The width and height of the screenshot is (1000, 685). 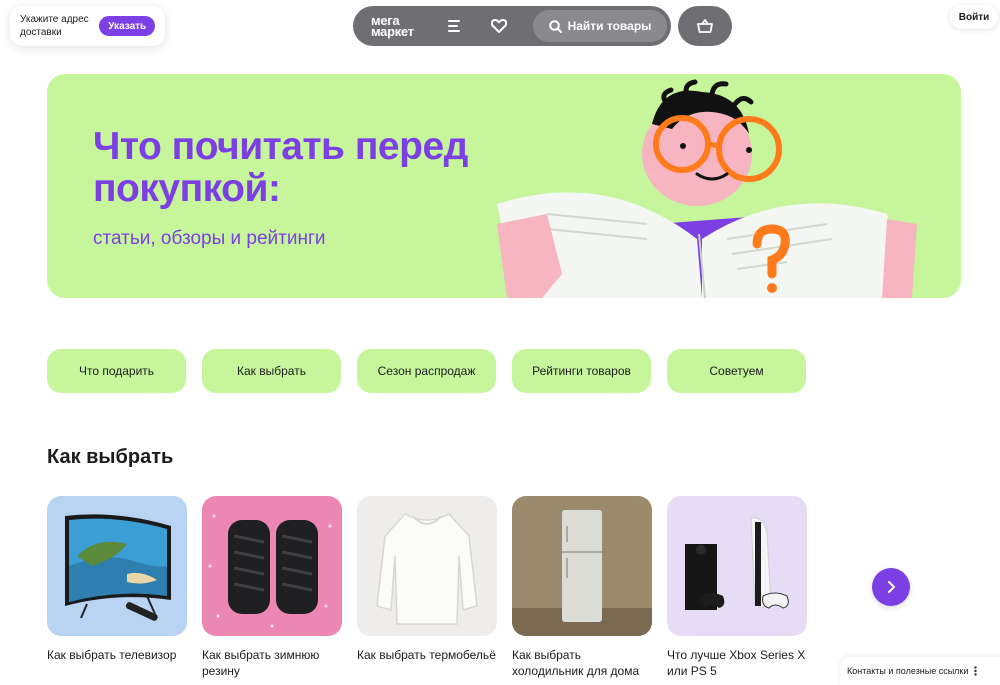 What do you see at coordinates (707, 188) in the screenshot?
I see `reader-illustration` at bounding box center [707, 188].